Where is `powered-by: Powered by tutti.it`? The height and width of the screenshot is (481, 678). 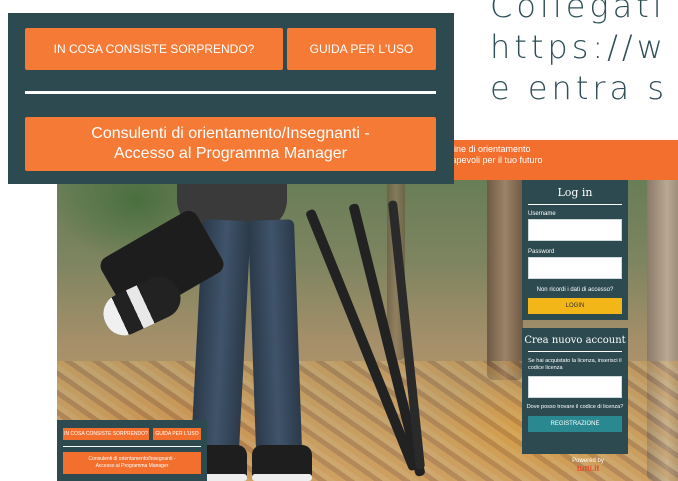 powered-by: Powered by tutti.it is located at coordinates (588, 465).